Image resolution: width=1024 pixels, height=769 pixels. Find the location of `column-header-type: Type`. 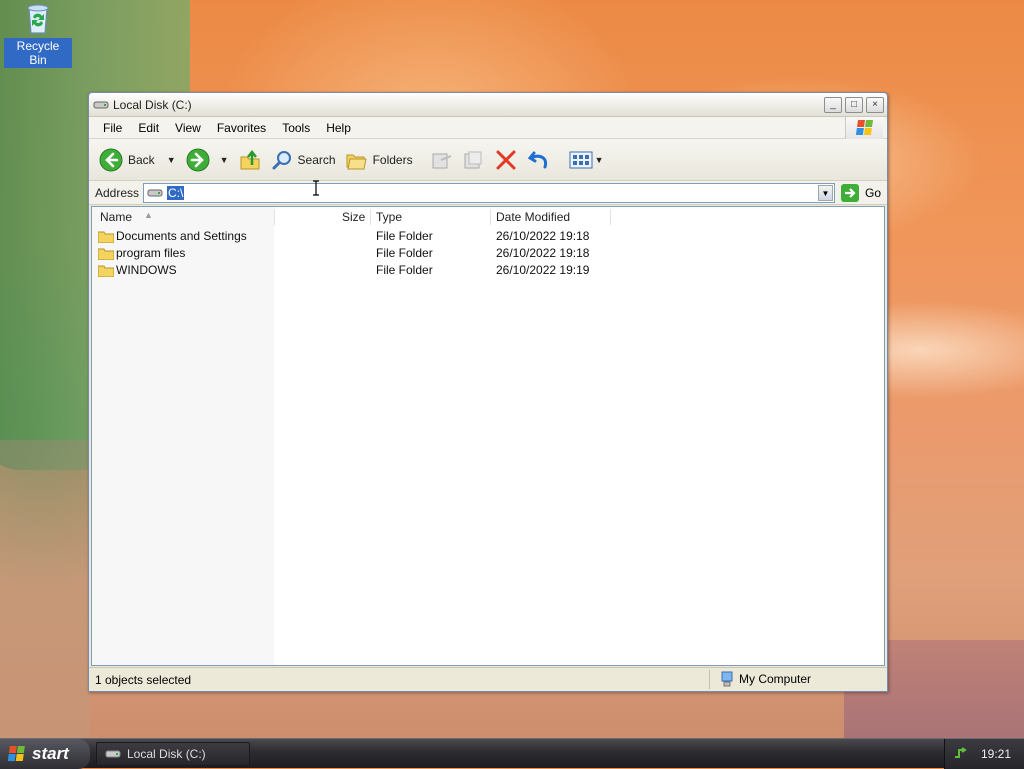

column-header-type: Type is located at coordinates (389, 217).